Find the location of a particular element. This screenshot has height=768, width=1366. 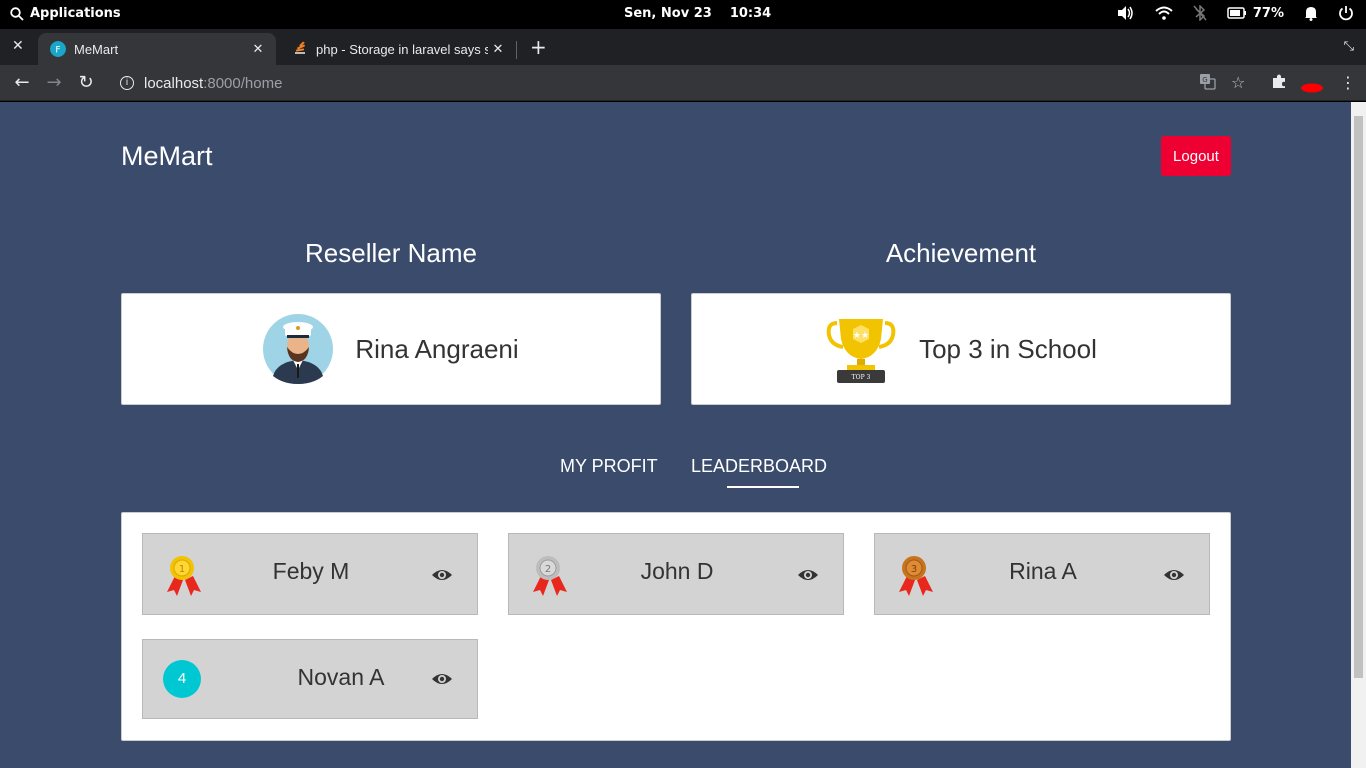

reseller-card: Rina Angraeni is located at coordinates (391, 349).